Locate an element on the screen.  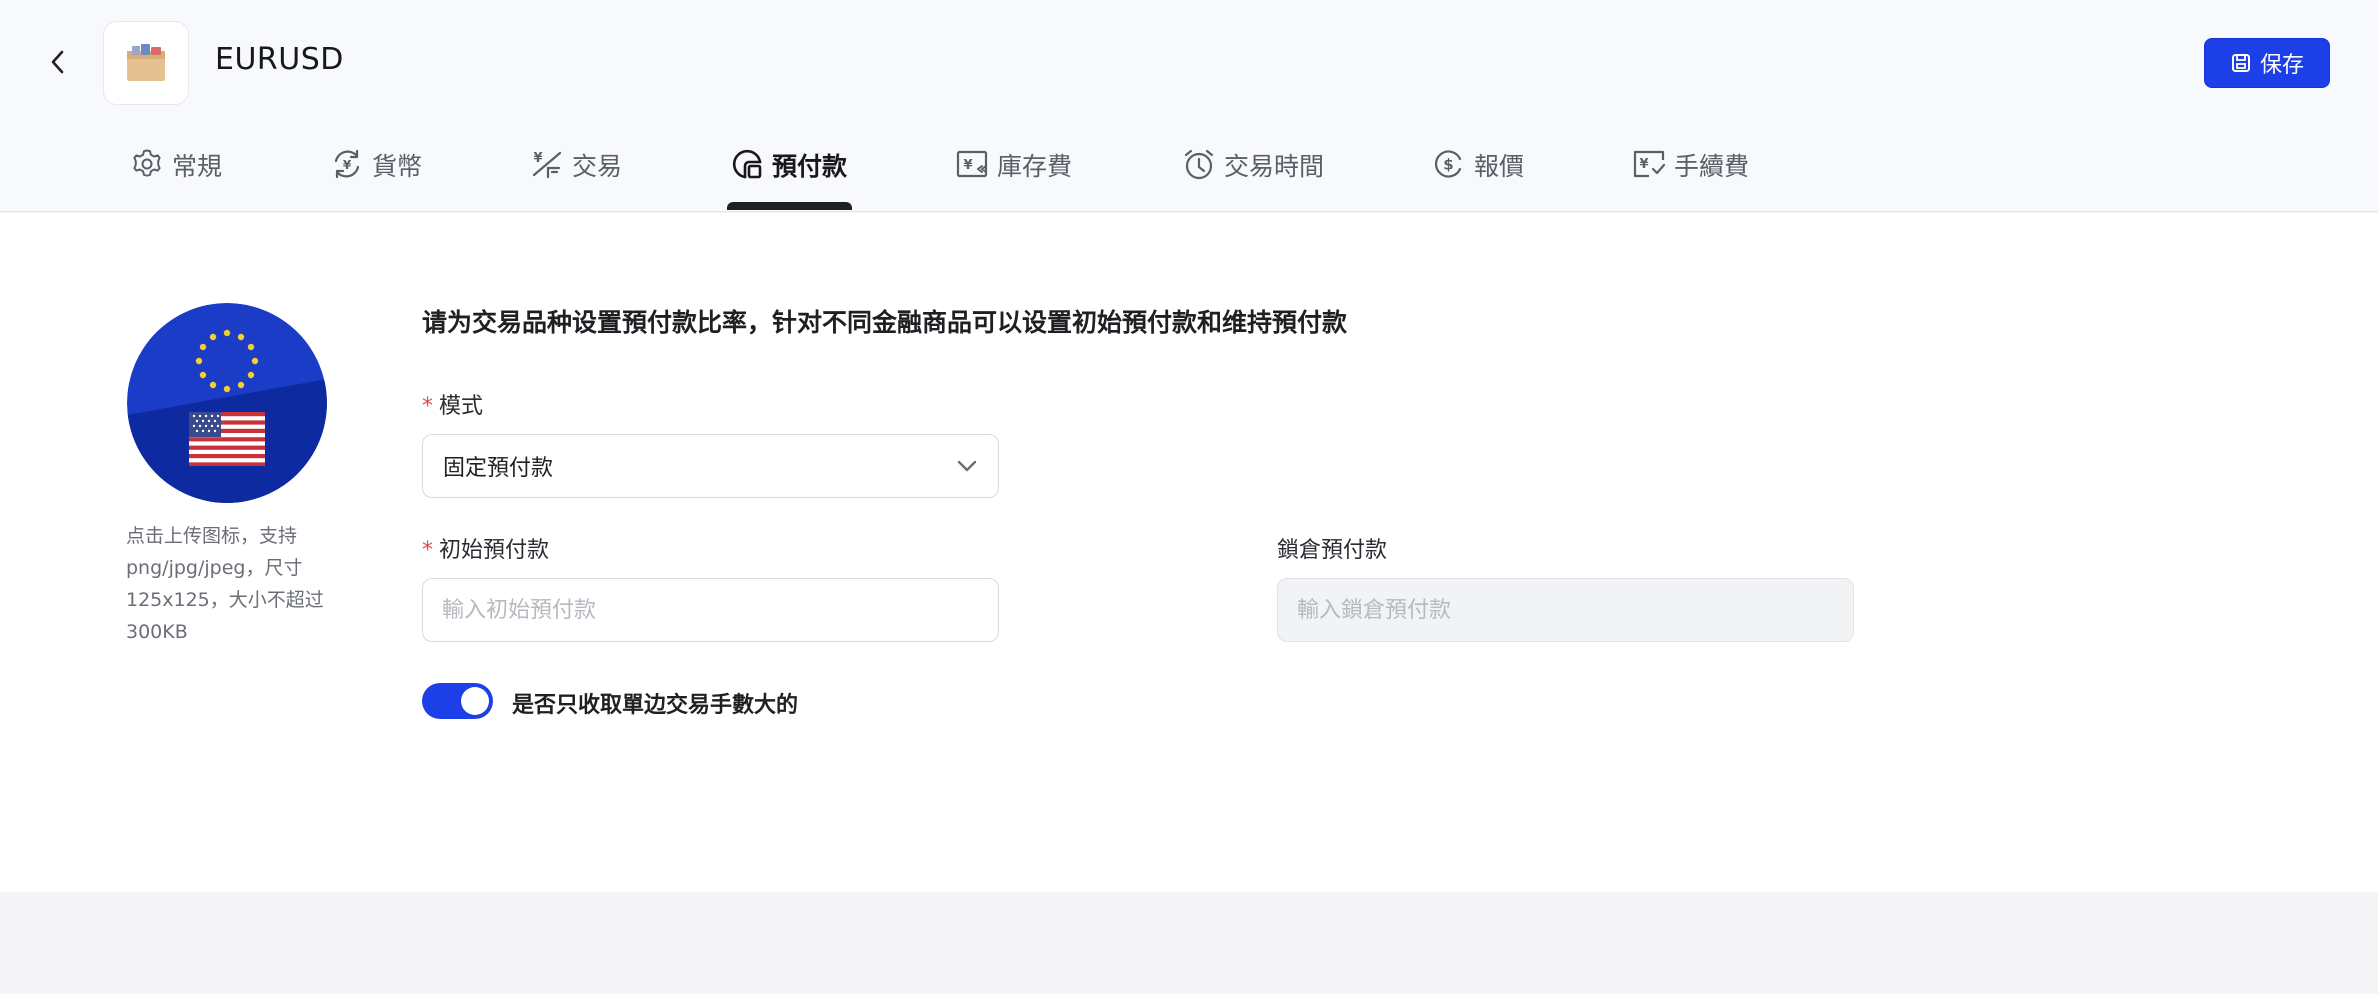
one-side-commission-label: 是否只收取單边交易手數大的 is located at coordinates (655, 705).